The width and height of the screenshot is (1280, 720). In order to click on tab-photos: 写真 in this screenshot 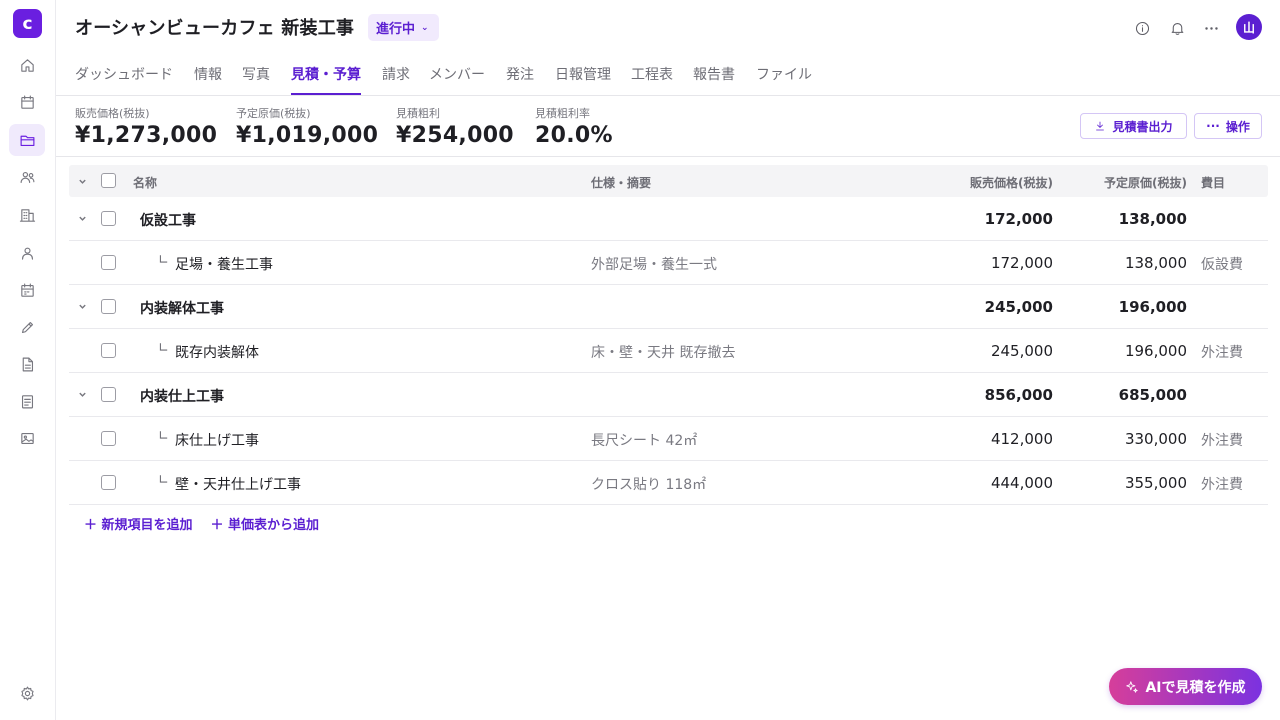, I will do `click(256, 79)`.